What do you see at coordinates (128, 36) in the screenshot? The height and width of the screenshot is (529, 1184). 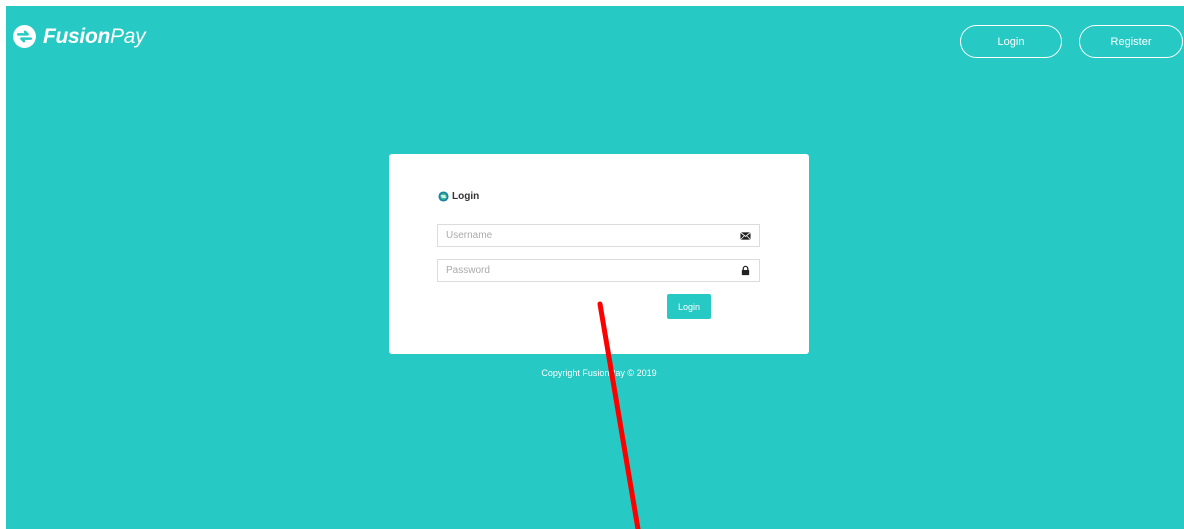 I see `brand-name-light: Pay` at bounding box center [128, 36].